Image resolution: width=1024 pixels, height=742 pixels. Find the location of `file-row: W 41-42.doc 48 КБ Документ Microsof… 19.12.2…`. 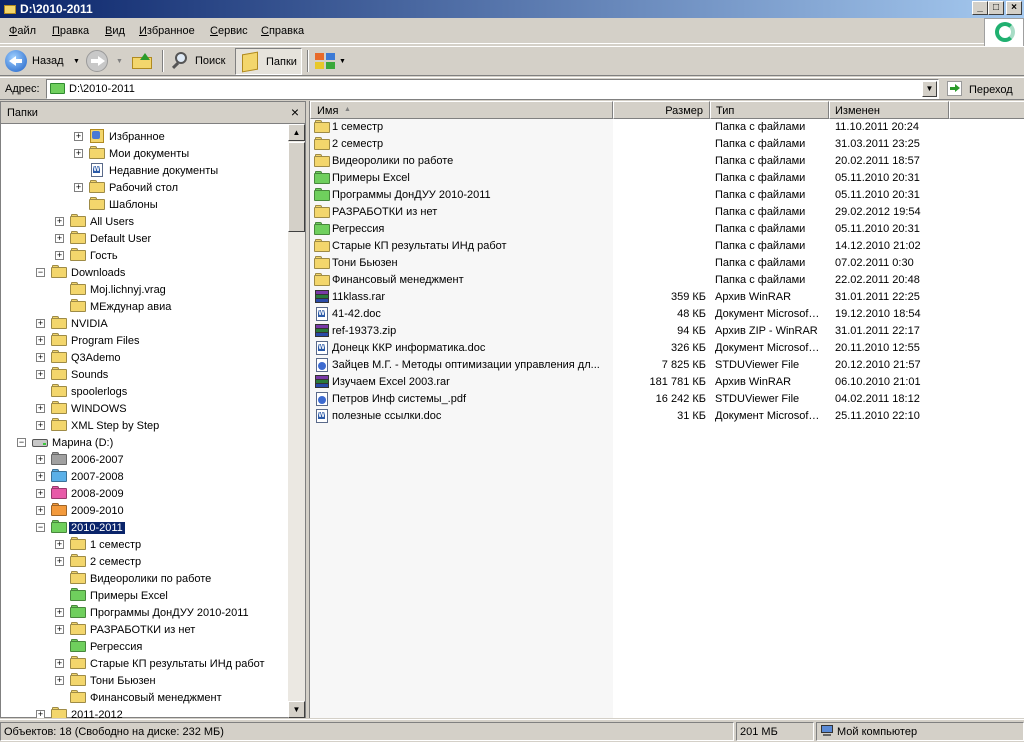

file-row: W 41-42.doc 48 КБ Документ Microsof… 19.12.2… is located at coordinates (667, 314).